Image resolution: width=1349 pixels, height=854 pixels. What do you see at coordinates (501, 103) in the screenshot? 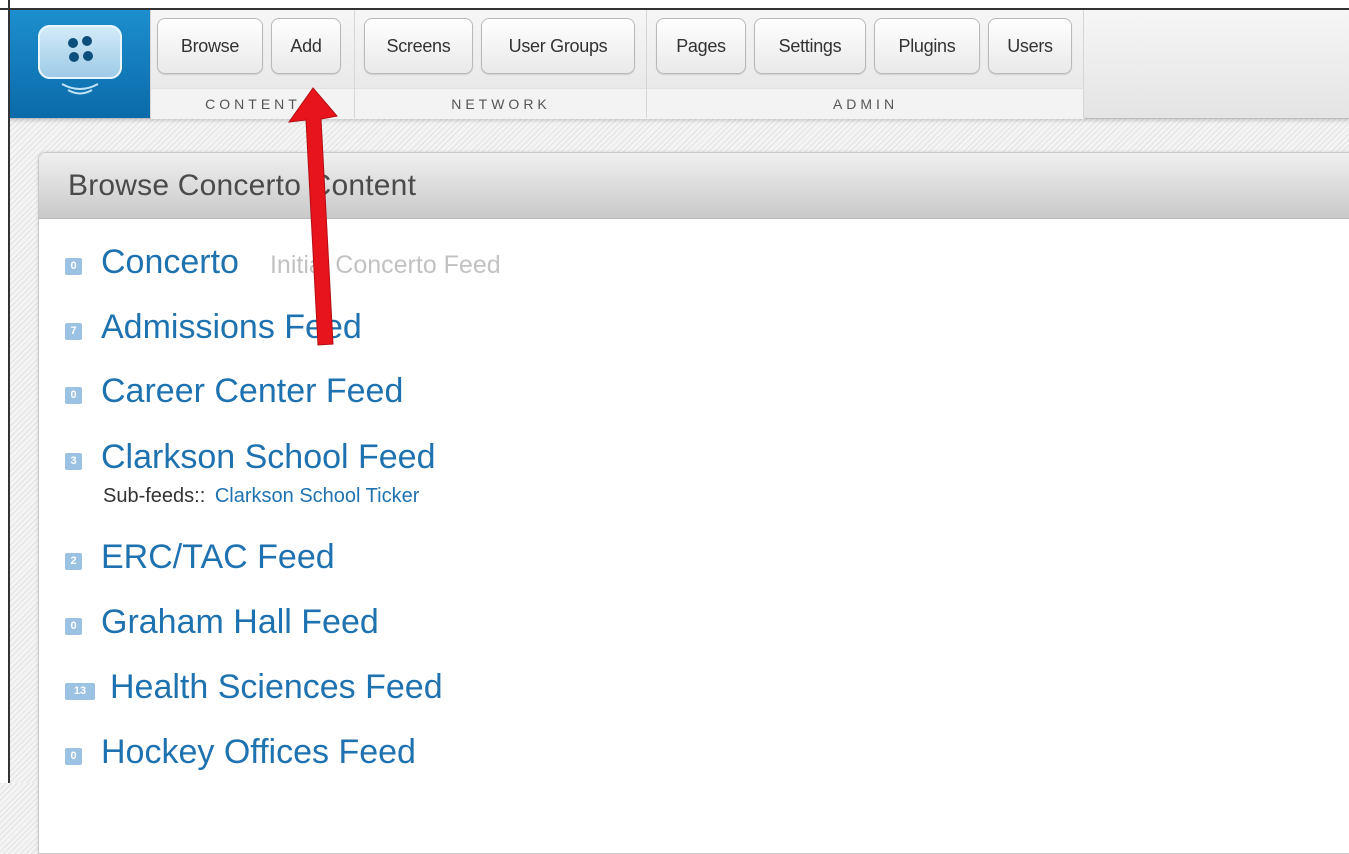
I see `group-label-network: NETWORK` at bounding box center [501, 103].